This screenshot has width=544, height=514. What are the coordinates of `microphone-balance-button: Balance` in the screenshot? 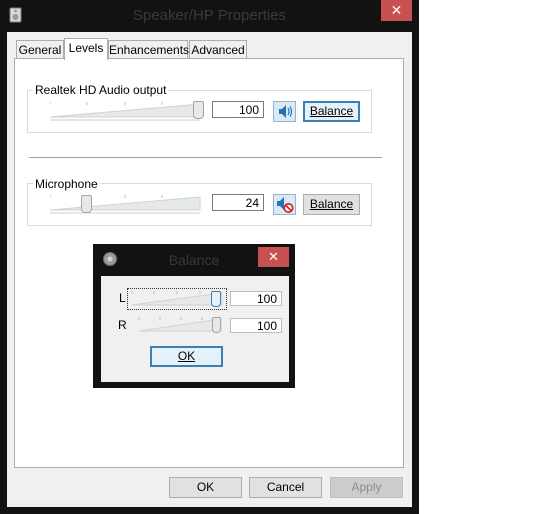 It's located at (331, 204).